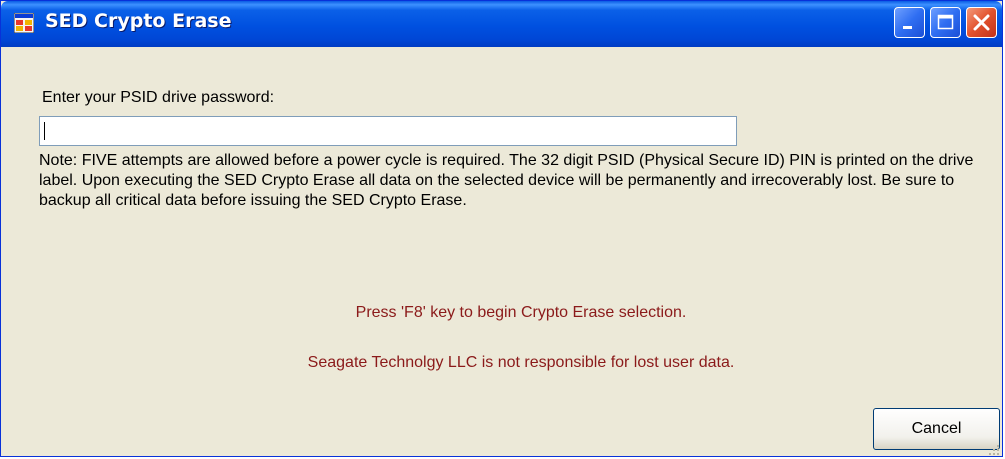  Describe the element at coordinates (388, 131) in the screenshot. I see `psid-password-input` at that location.